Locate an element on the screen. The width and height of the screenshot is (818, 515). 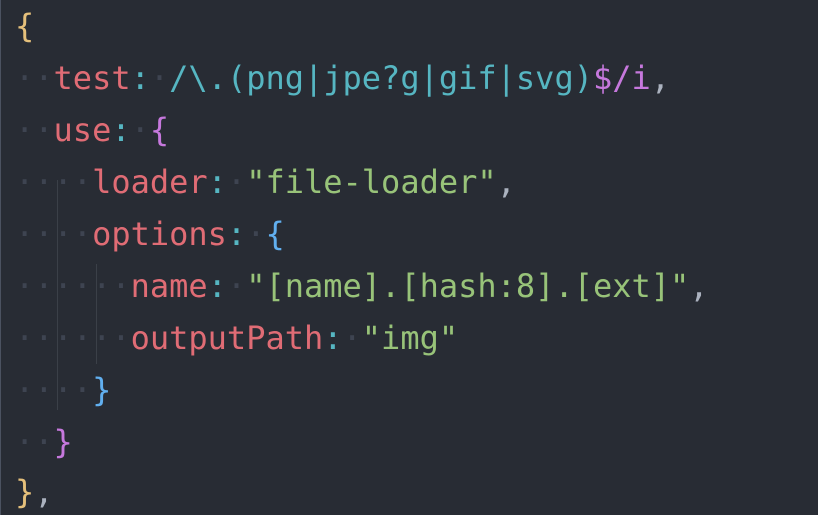
code-line-3: · · use: ·{ is located at coordinates (92, 130).